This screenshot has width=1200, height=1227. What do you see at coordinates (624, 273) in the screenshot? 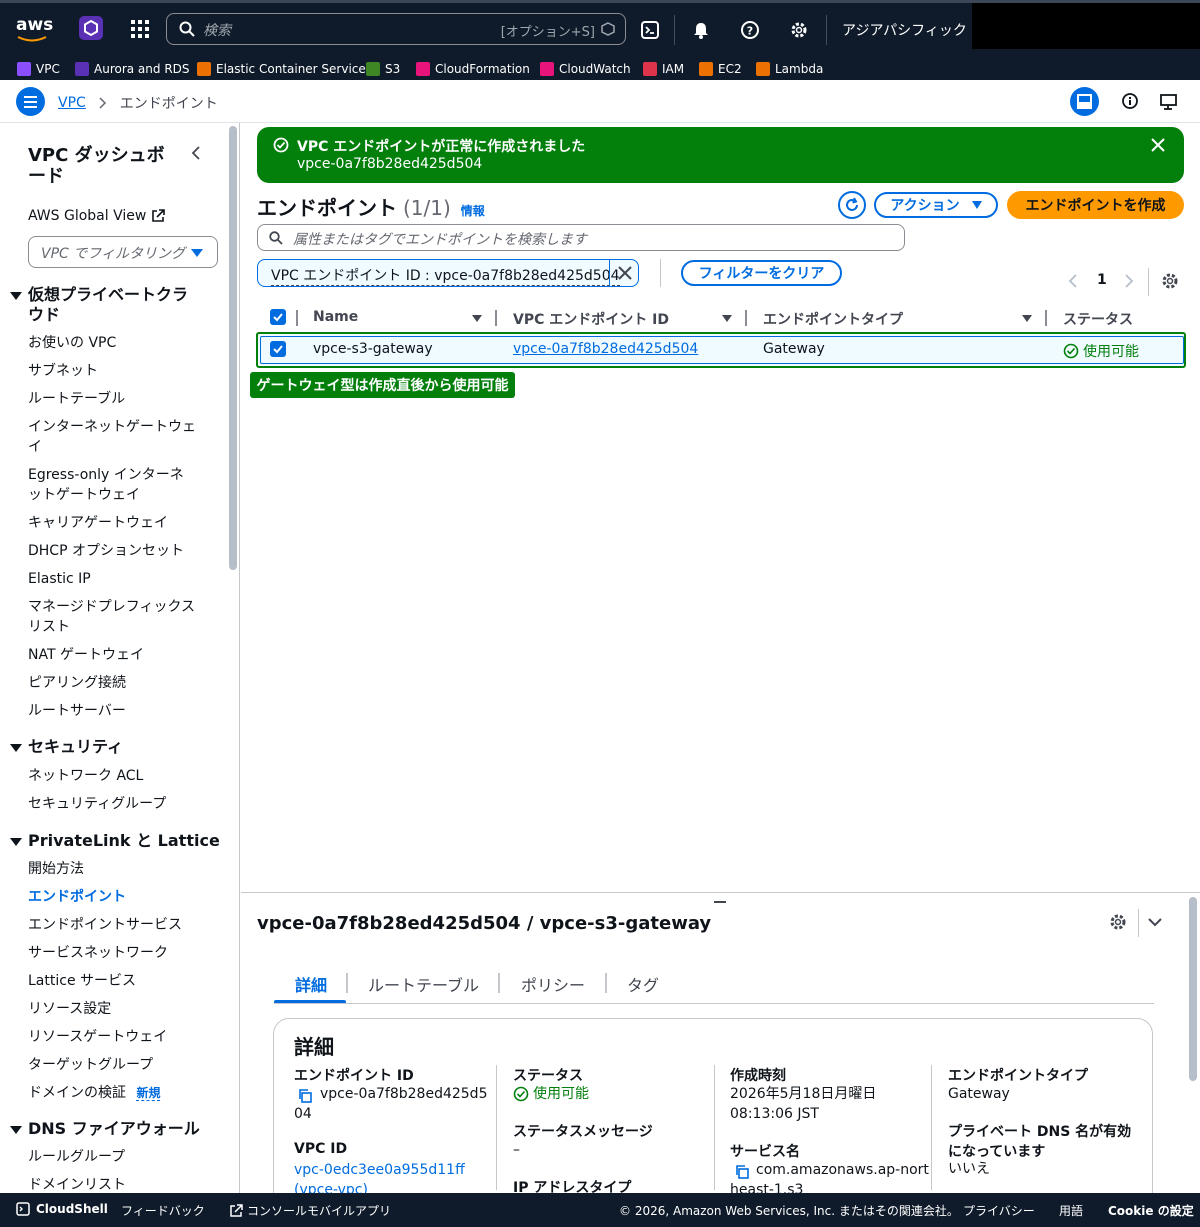
I see `remove-filter-button` at bounding box center [624, 273].